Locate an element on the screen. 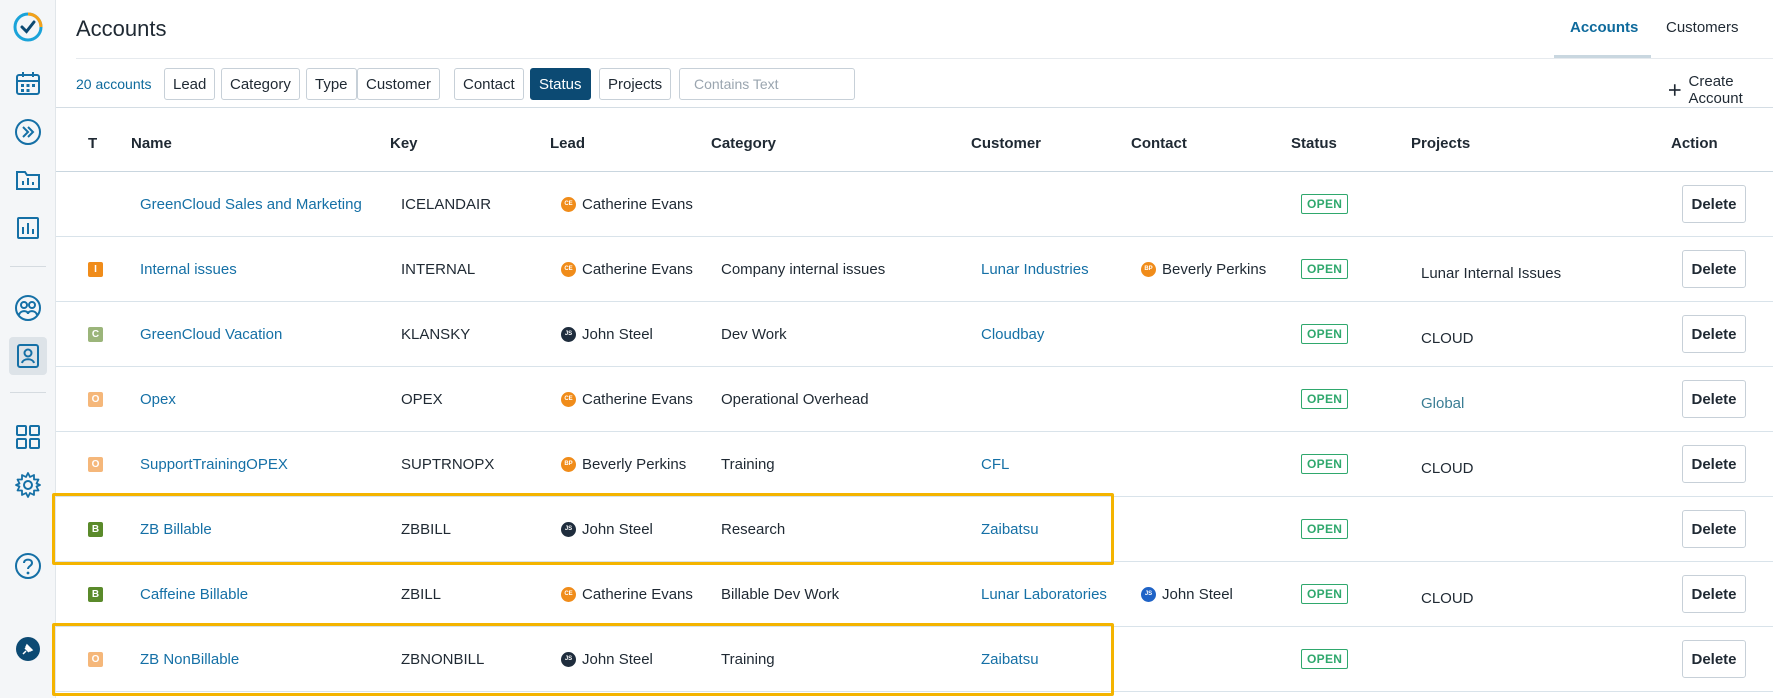 This screenshot has height=698, width=1773. avatar: JS is located at coordinates (568, 529).